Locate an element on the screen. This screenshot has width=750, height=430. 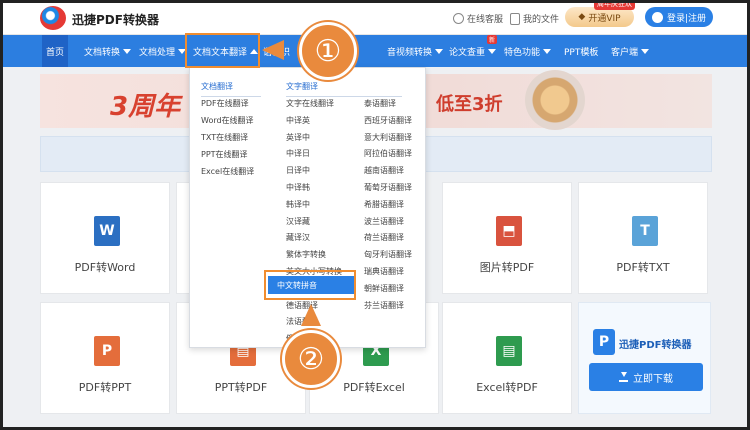
menu-item: 日译中 is located at coordinates (298, 170).